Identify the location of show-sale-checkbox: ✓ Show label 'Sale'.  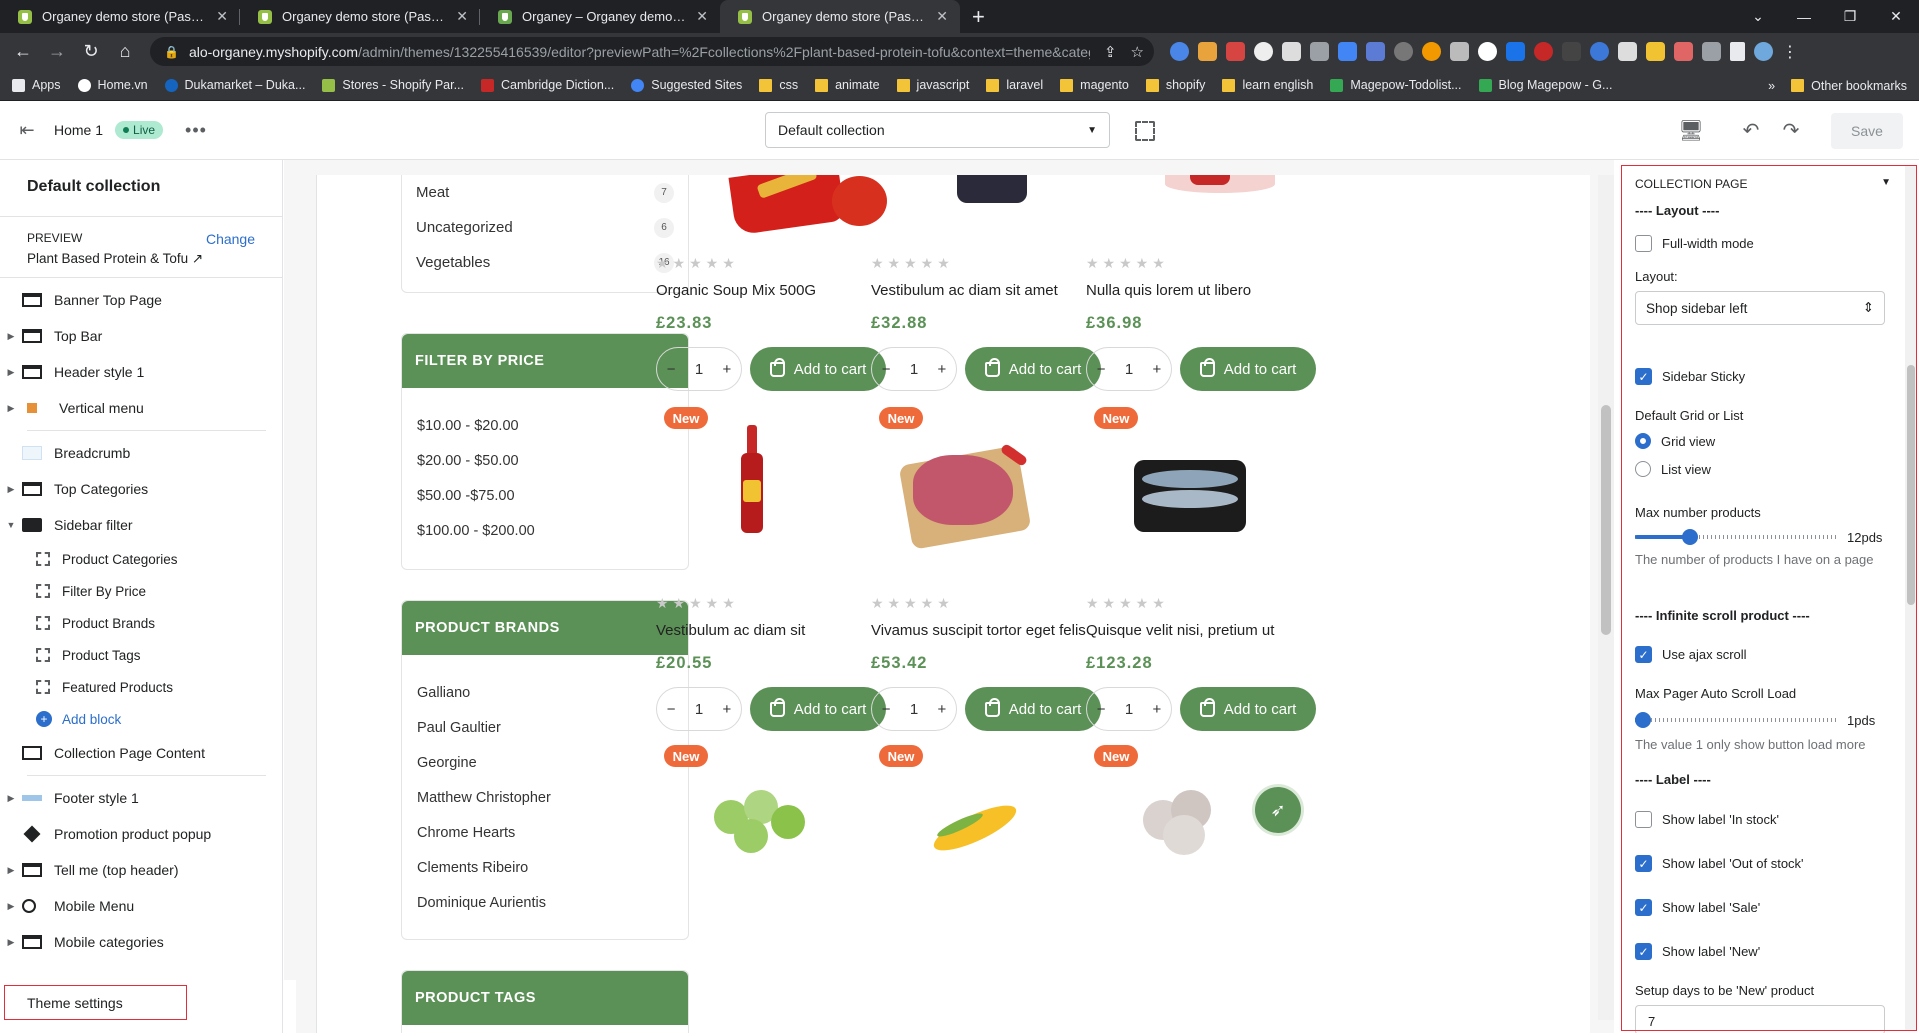
(1697, 907).